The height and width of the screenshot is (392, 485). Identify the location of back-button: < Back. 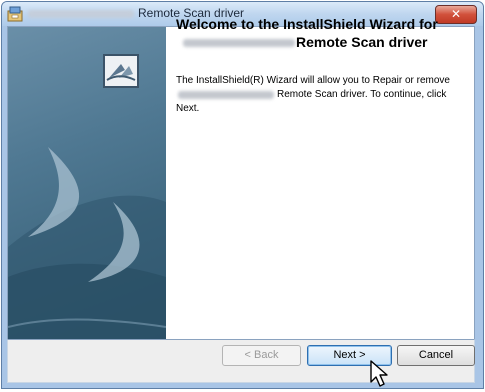
(261, 355).